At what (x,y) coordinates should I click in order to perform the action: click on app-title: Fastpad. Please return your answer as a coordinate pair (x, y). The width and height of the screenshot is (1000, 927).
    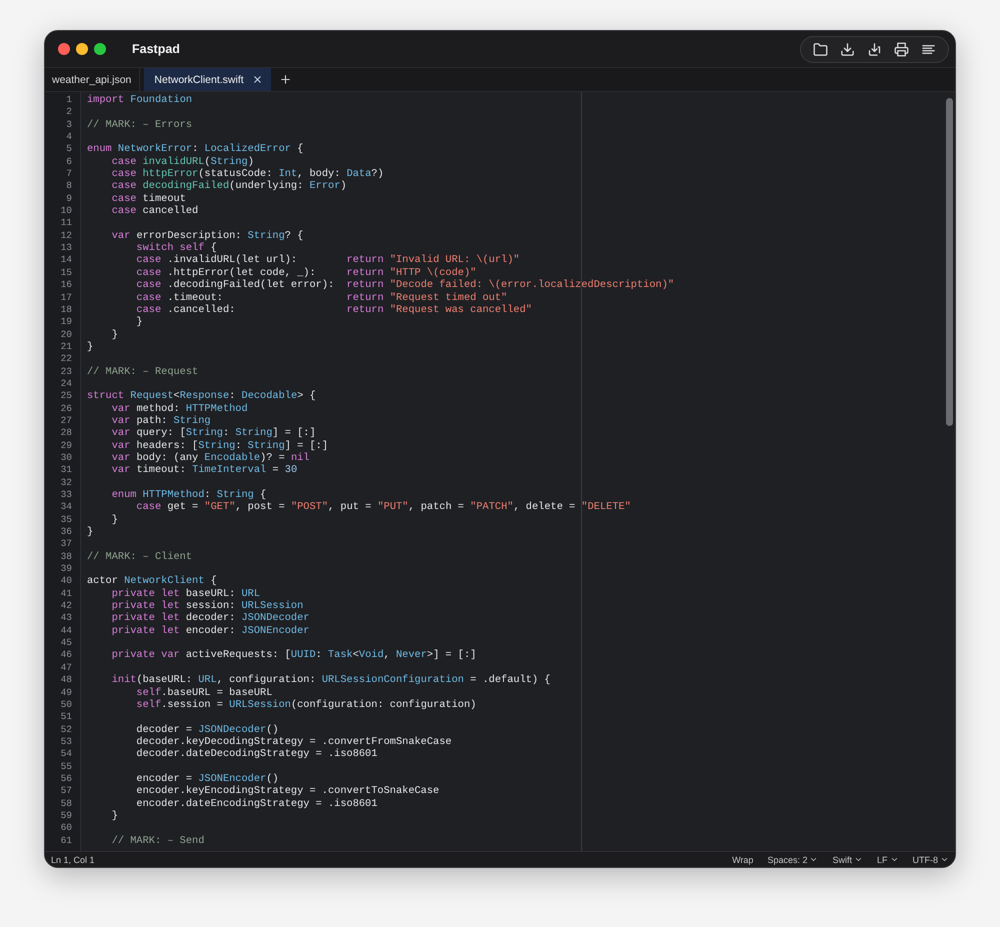
    Looking at the image, I should click on (156, 49).